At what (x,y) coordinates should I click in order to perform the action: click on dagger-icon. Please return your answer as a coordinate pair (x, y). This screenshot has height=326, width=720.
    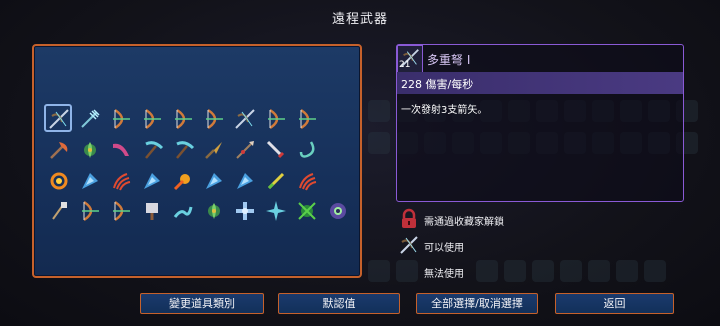
    Looking at the image, I should click on (275, 149).